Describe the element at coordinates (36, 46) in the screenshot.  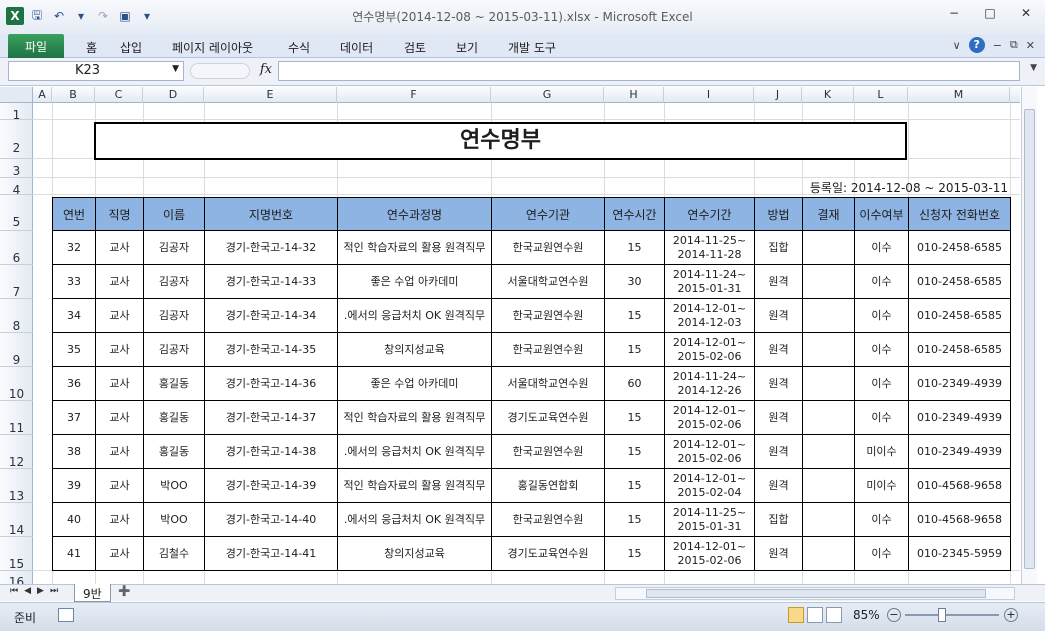
I see `tab-file: 파일` at that location.